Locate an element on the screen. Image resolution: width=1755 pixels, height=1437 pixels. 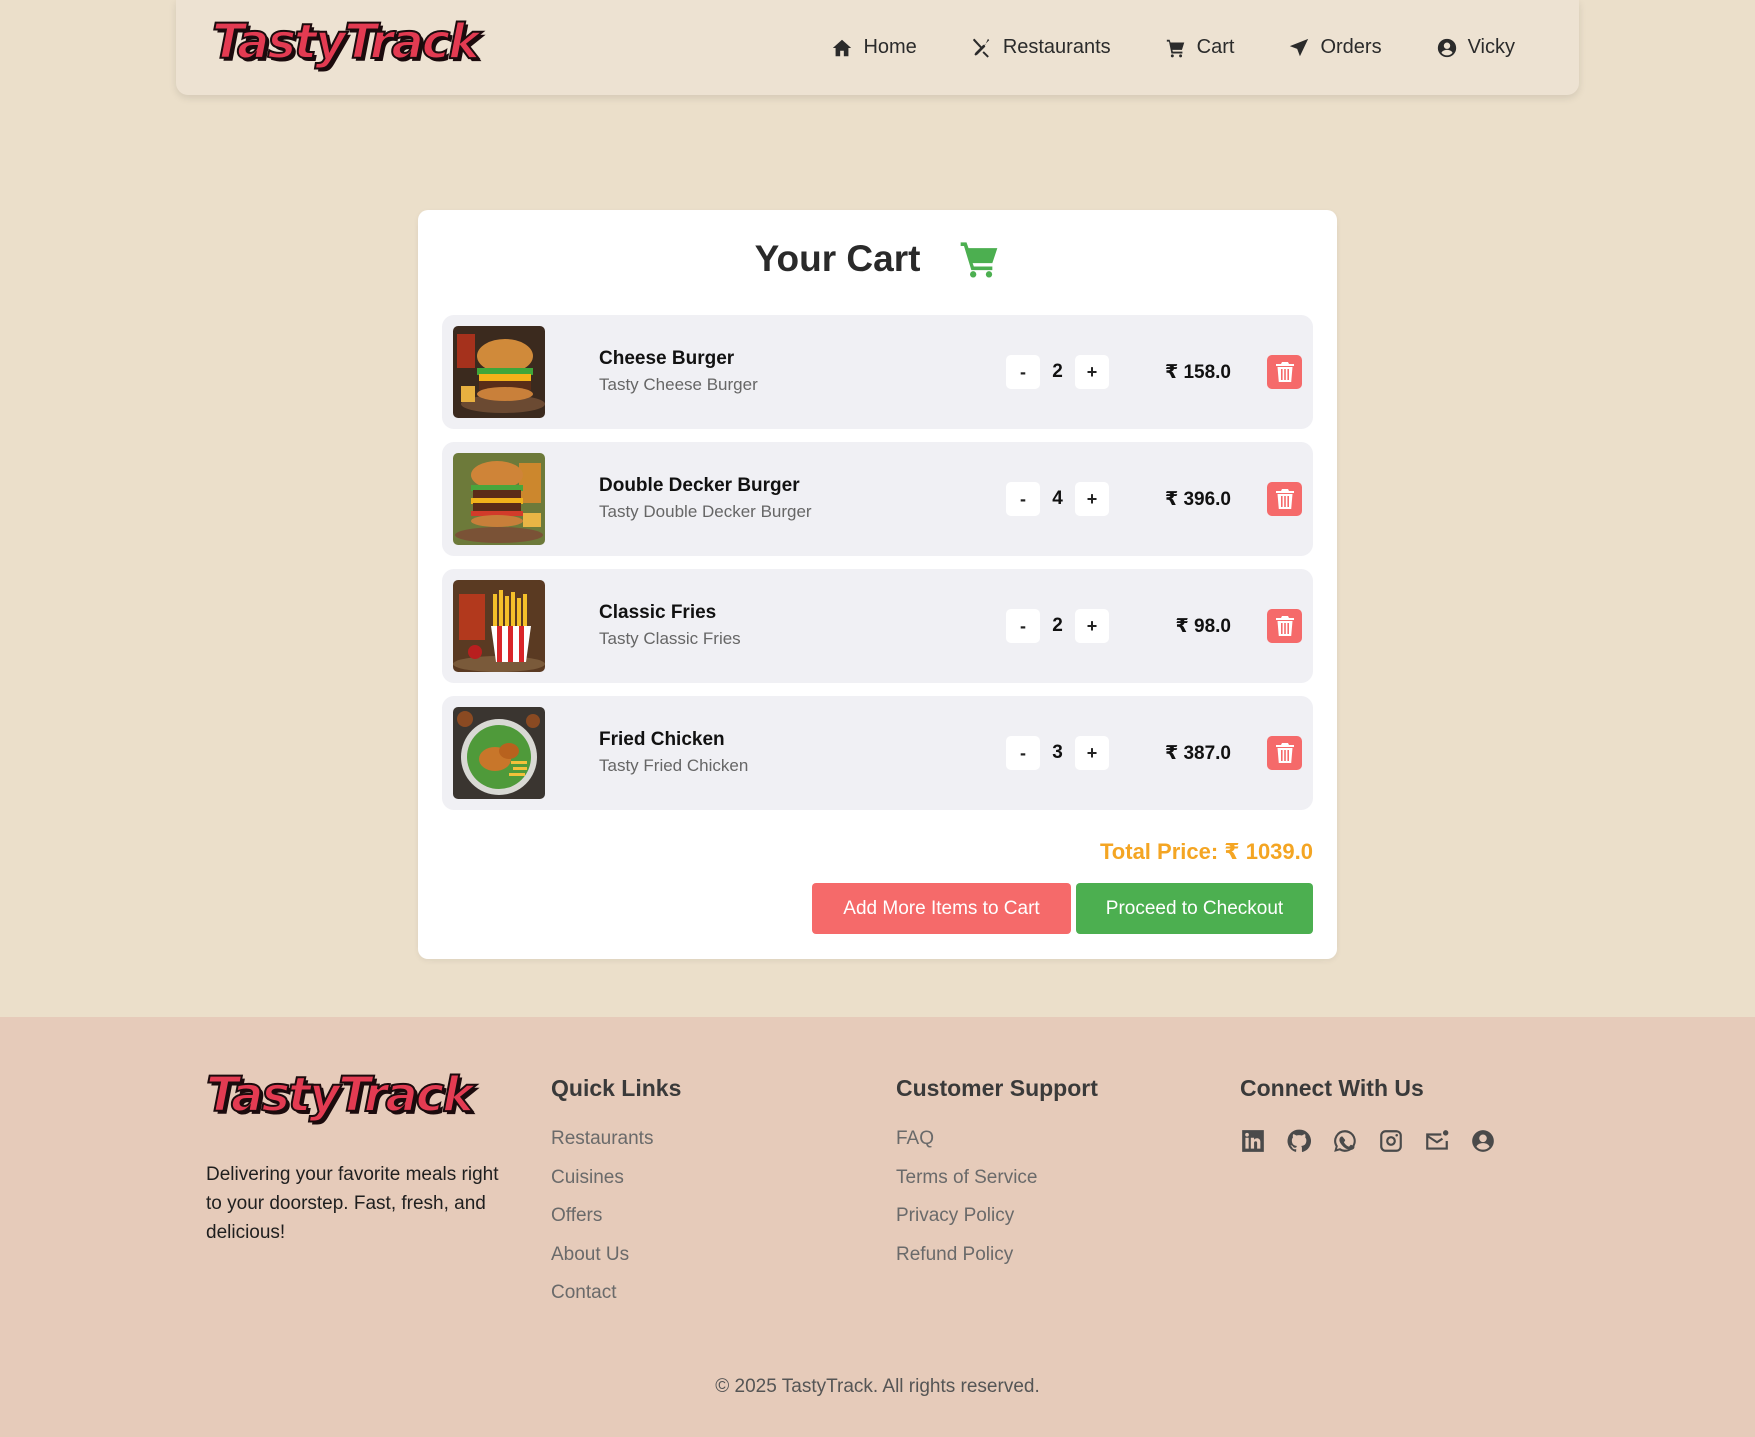
quantity-value: 4 is located at coordinates (1057, 498).